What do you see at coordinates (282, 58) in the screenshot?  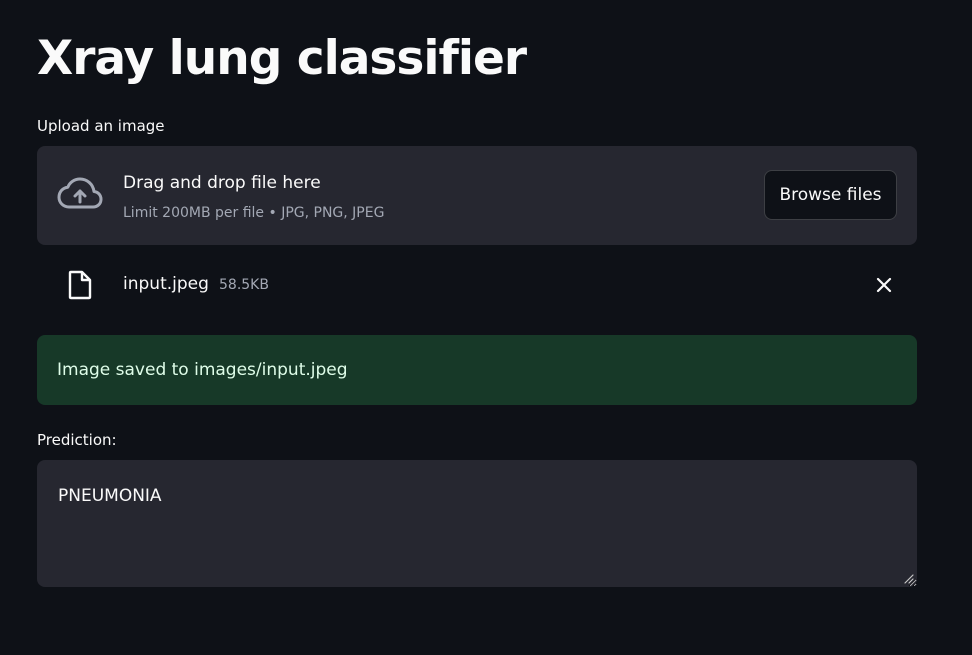 I see `page-title: Xray lung classifier` at bounding box center [282, 58].